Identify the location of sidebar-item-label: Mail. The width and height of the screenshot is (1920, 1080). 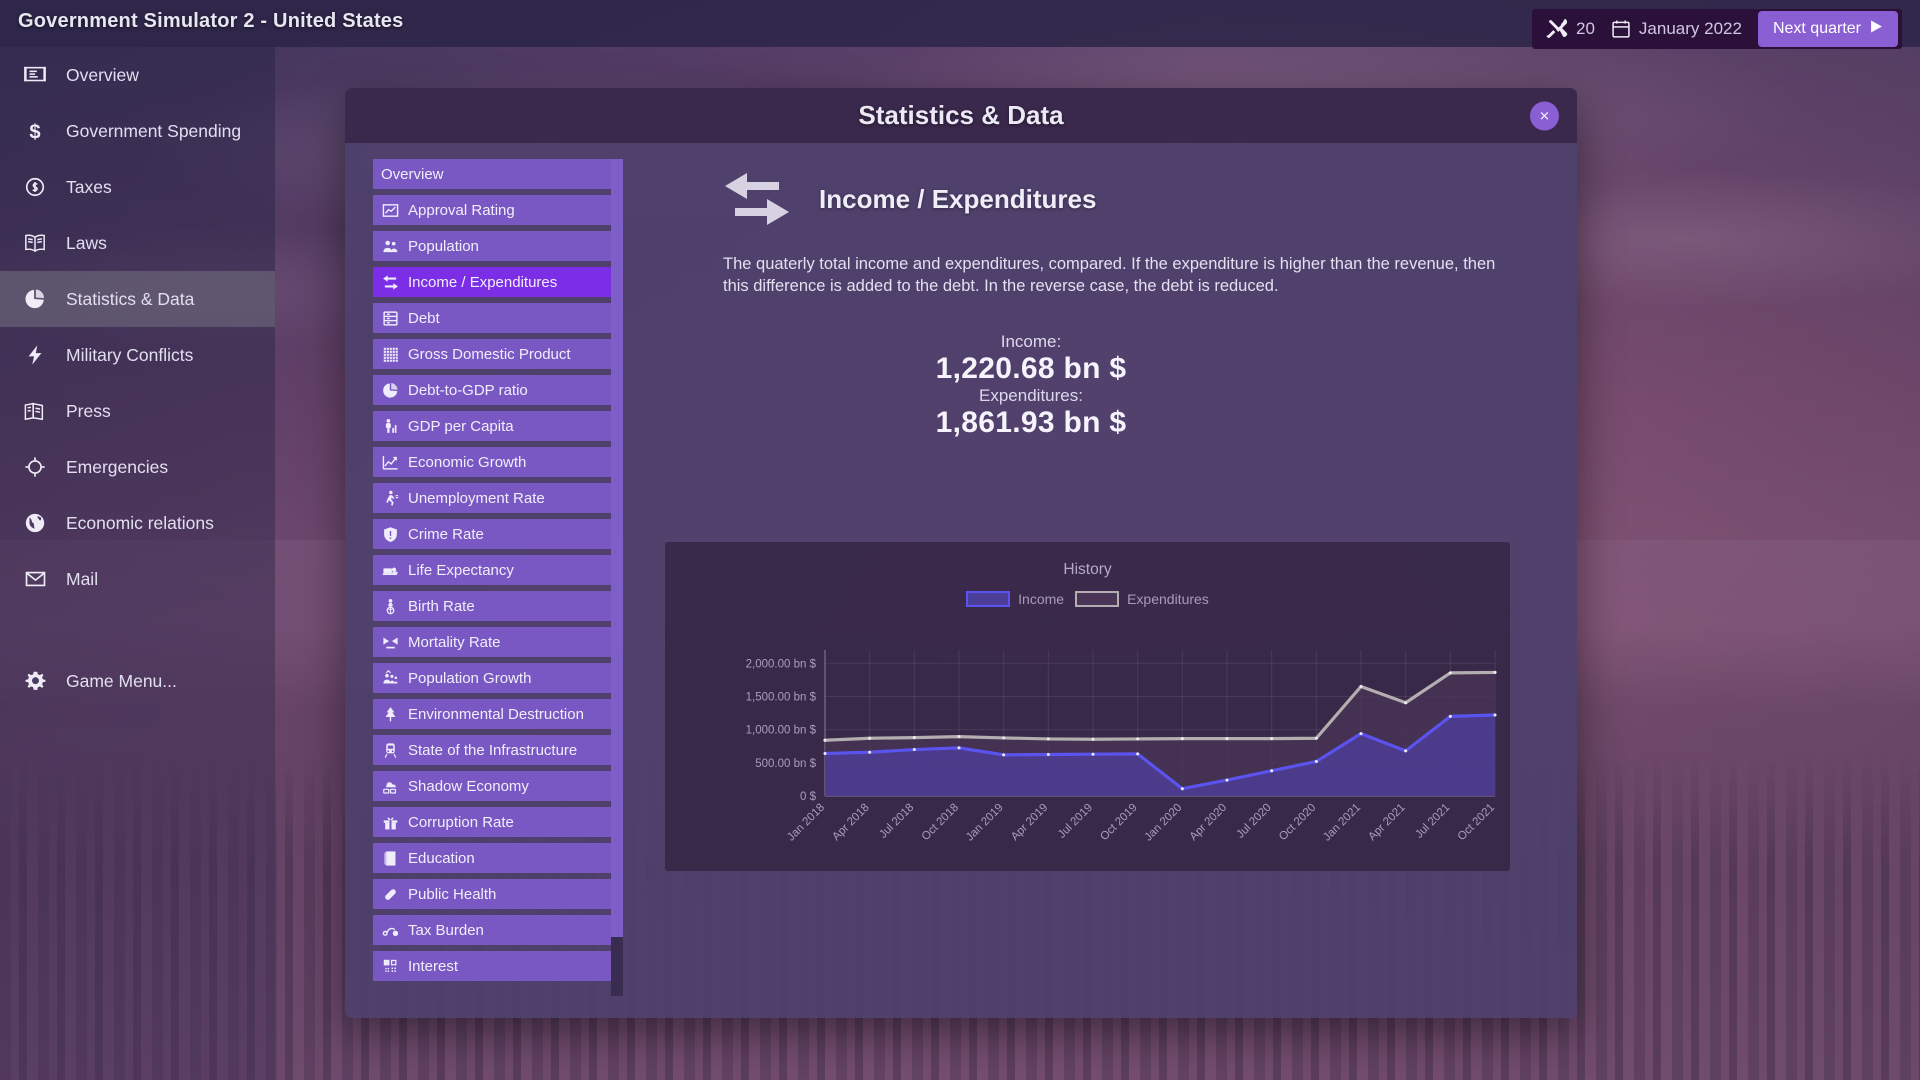
(82, 578).